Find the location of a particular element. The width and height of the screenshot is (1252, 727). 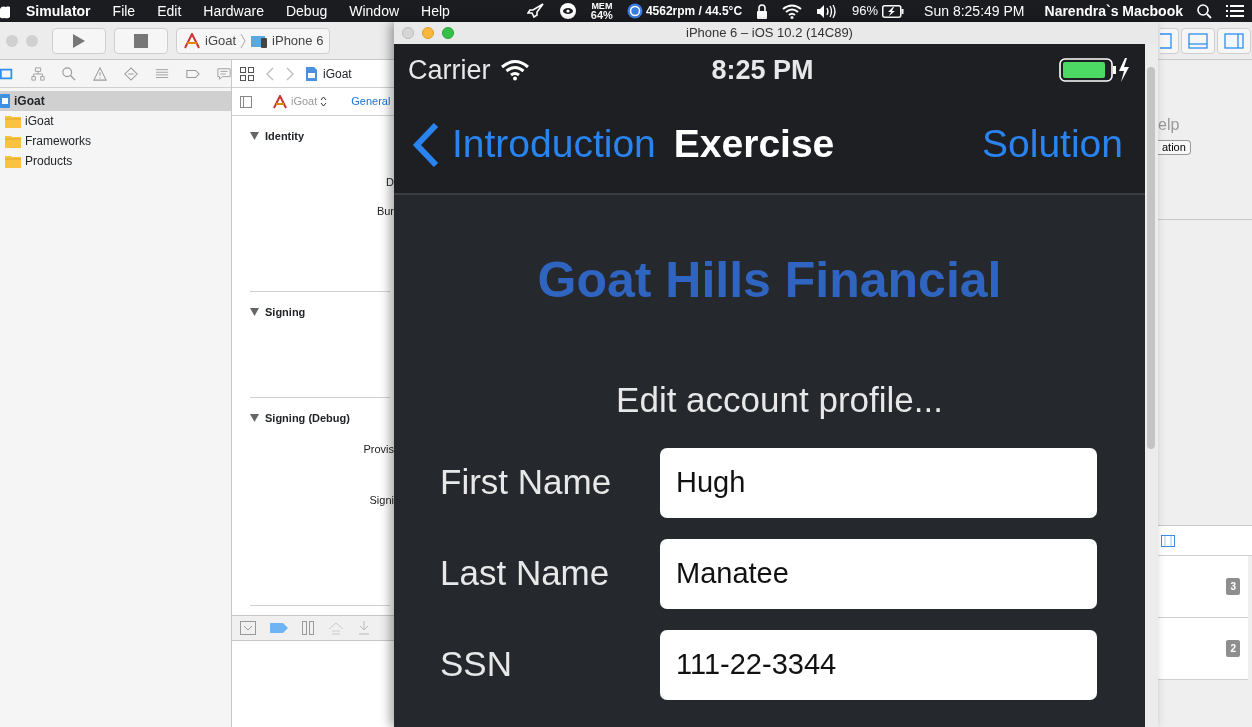

count-badge: 2 is located at coordinates (1233, 648).